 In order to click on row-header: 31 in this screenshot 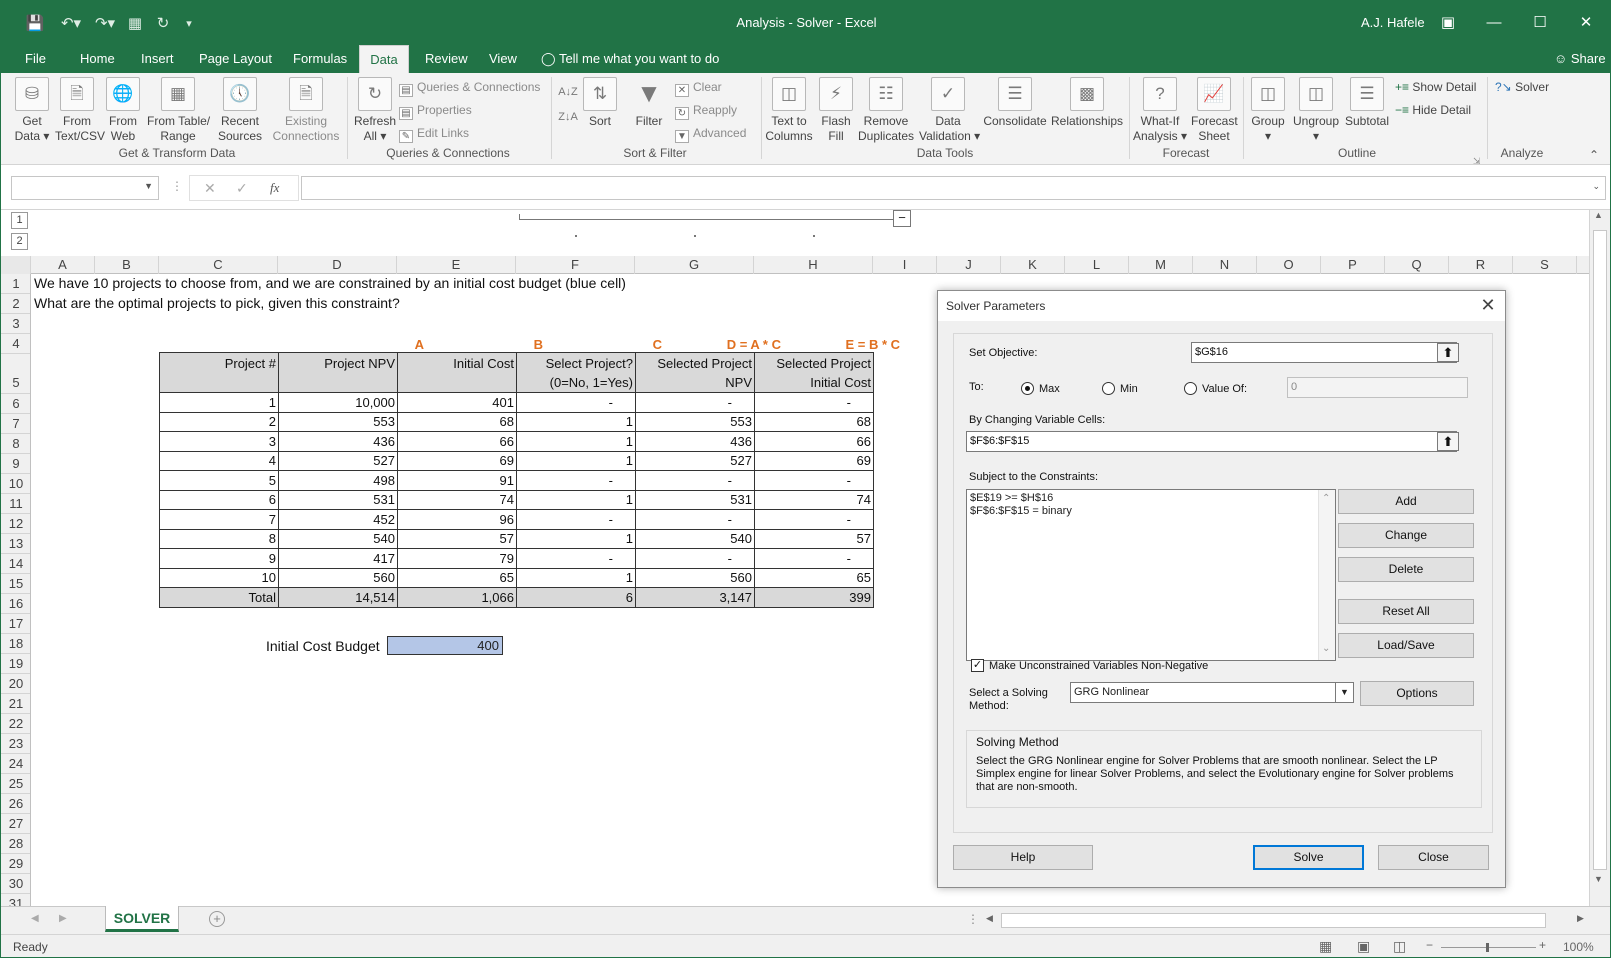, I will do `click(15, 900)`.